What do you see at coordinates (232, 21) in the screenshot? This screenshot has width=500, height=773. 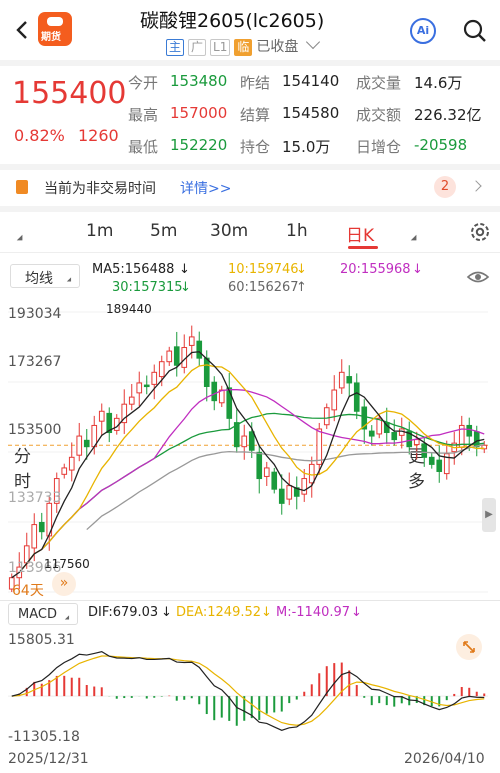 I see `page-title: 碳酸锂2605(lc2605)` at bounding box center [232, 21].